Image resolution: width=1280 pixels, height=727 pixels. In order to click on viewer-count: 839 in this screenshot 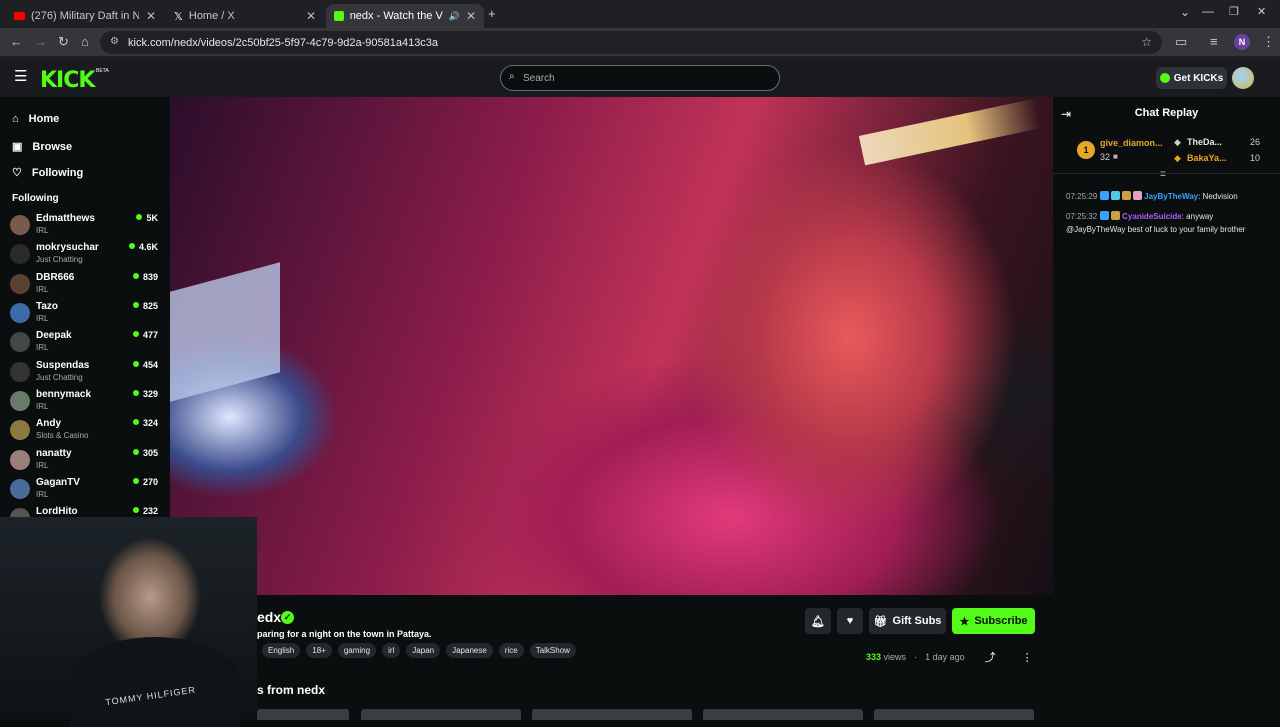, I will do `click(145, 277)`.